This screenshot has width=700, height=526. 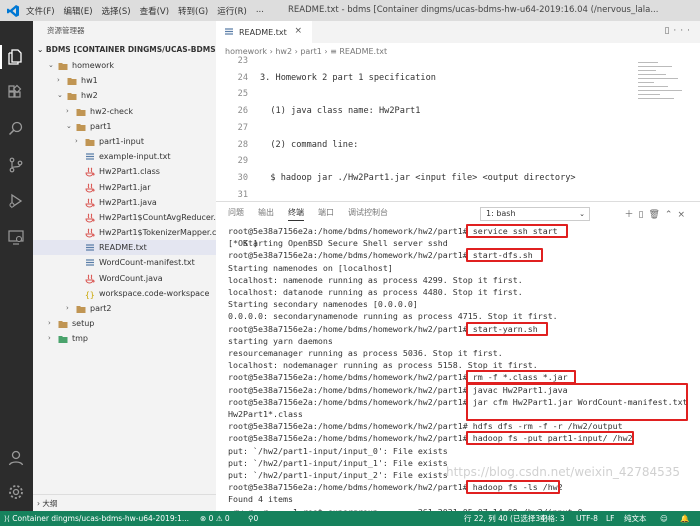 I want to click on folder-item: › setup, so click(x=124, y=323).